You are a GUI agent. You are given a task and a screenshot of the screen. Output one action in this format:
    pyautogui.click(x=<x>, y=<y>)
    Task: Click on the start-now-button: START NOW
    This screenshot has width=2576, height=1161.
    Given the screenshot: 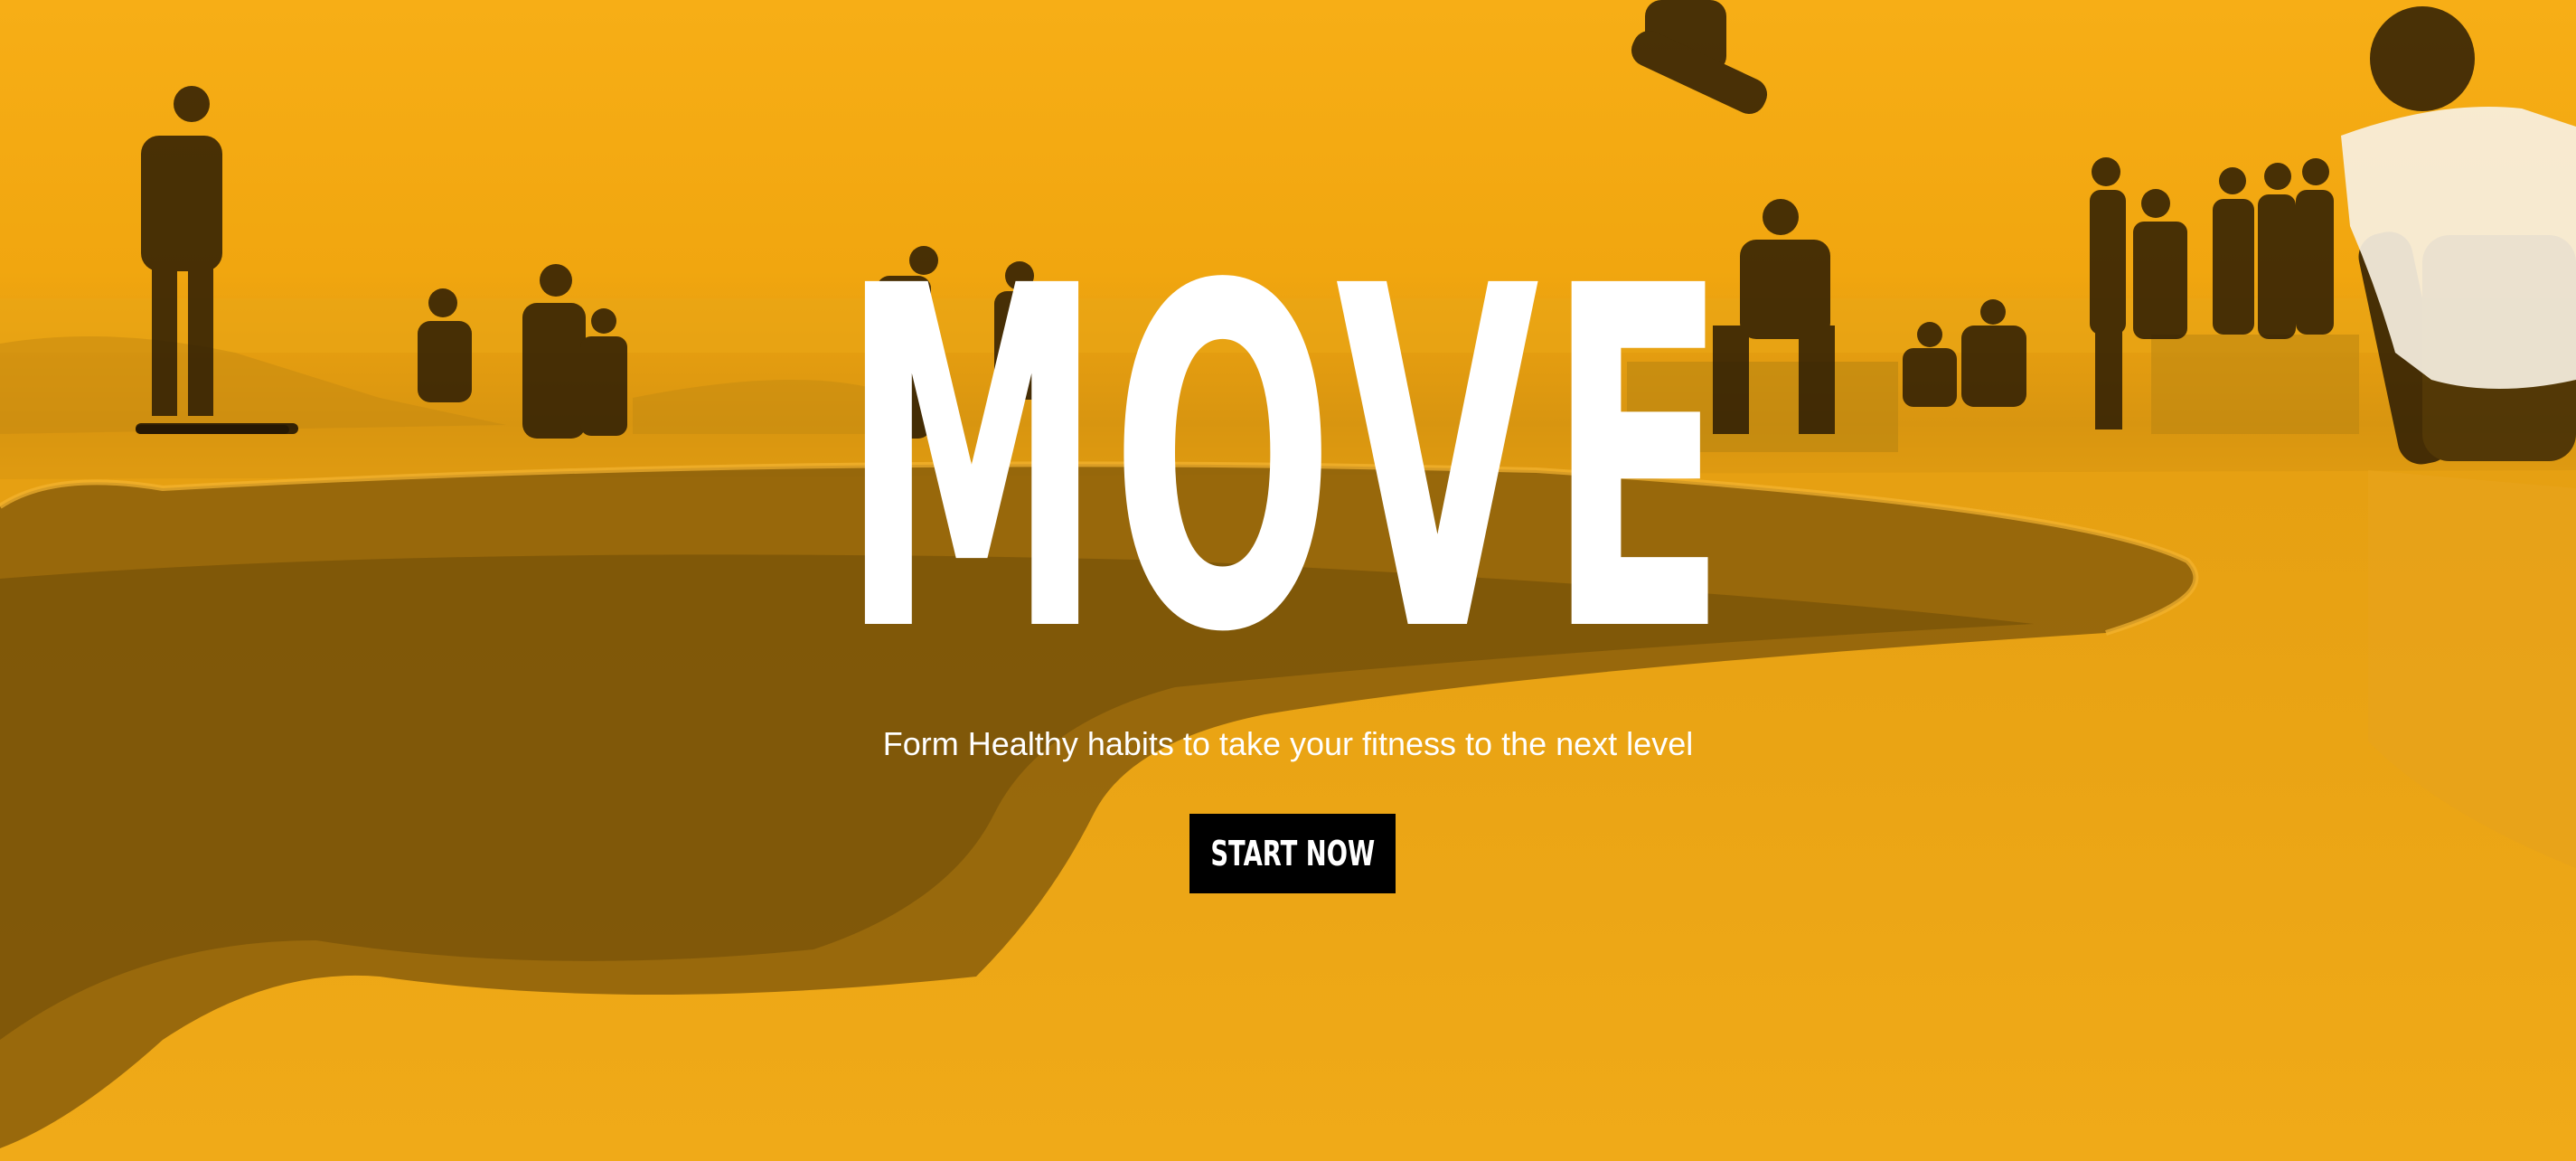 What is the action you would take?
    pyautogui.click(x=1292, y=853)
    